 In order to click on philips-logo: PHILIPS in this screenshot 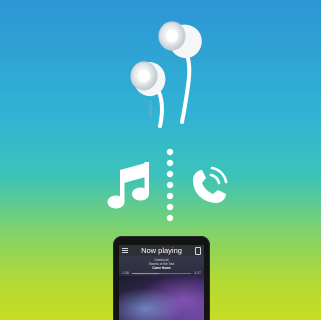, I will do `click(150, 109)`.